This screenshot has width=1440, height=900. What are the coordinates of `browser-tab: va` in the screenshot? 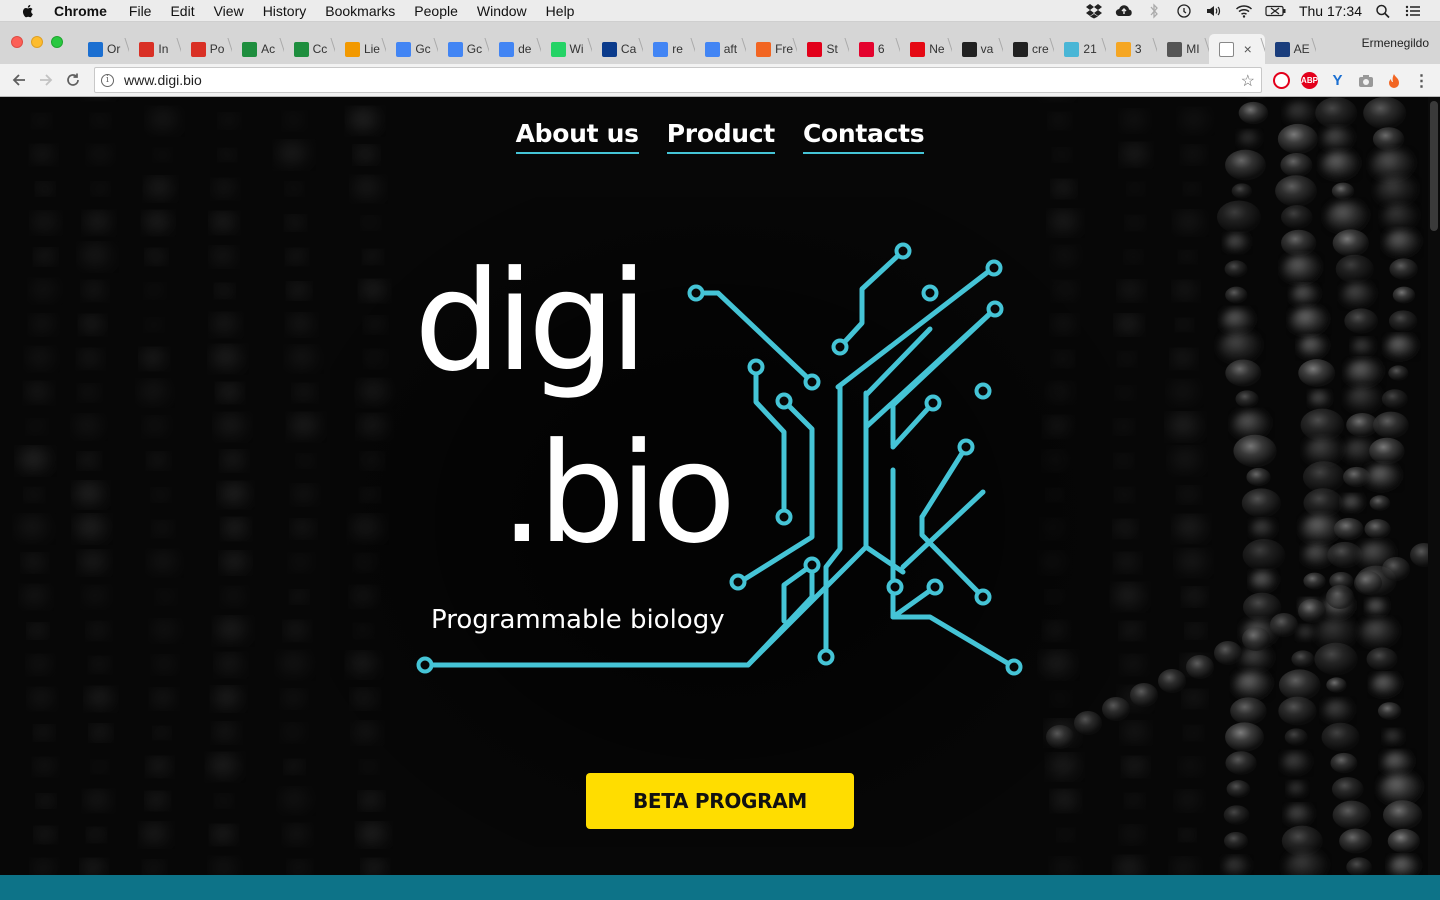 It's located at (977, 49).